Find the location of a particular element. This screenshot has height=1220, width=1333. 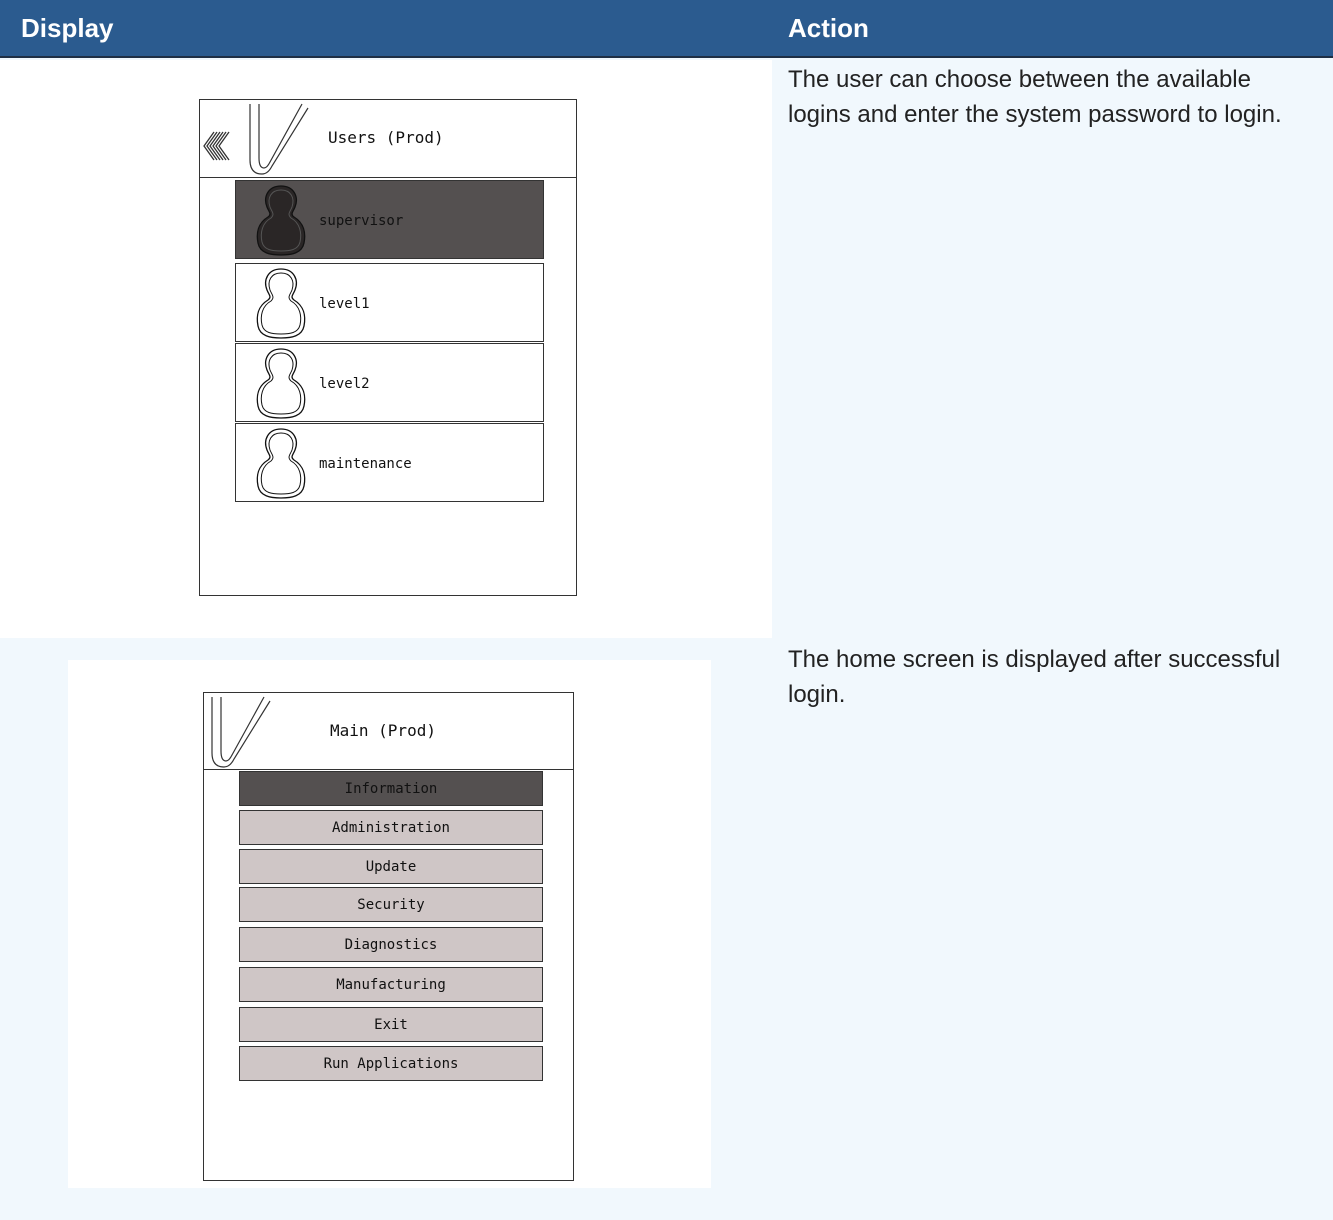

action-column-header: Action is located at coordinates (828, 28).